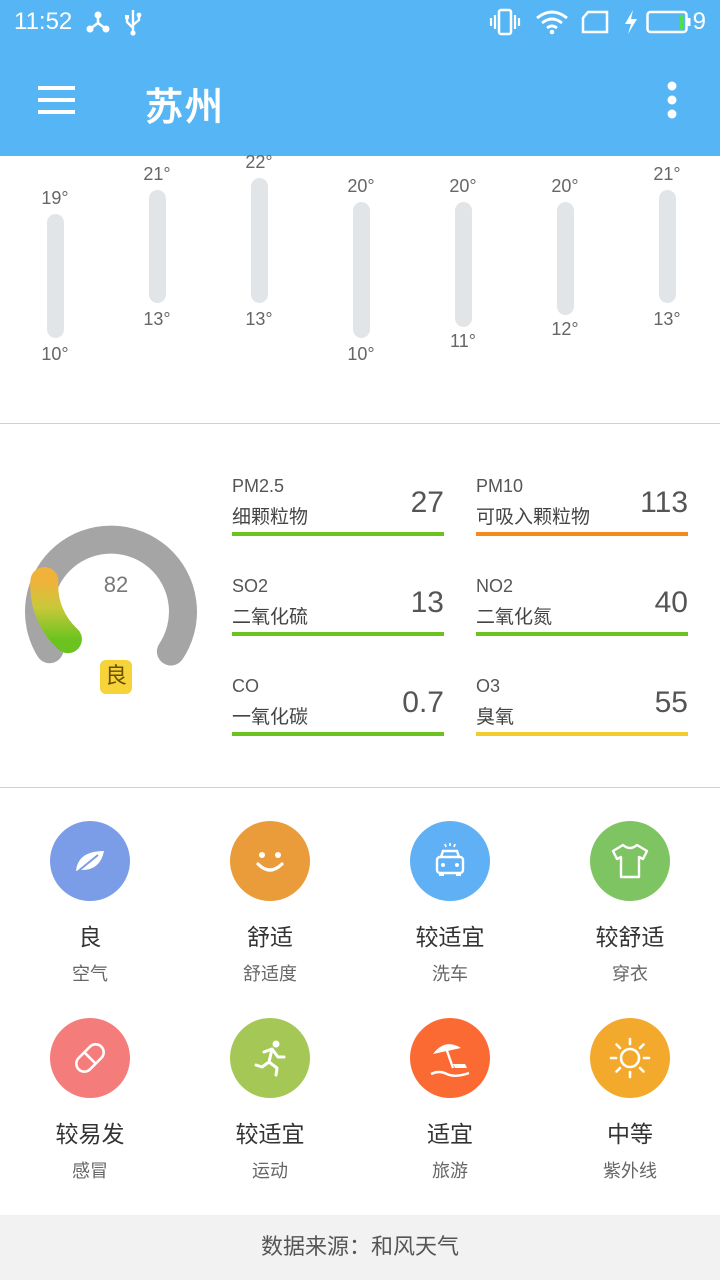  Describe the element at coordinates (250, 586) in the screenshot. I see `pollutant-code: SO2` at that location.